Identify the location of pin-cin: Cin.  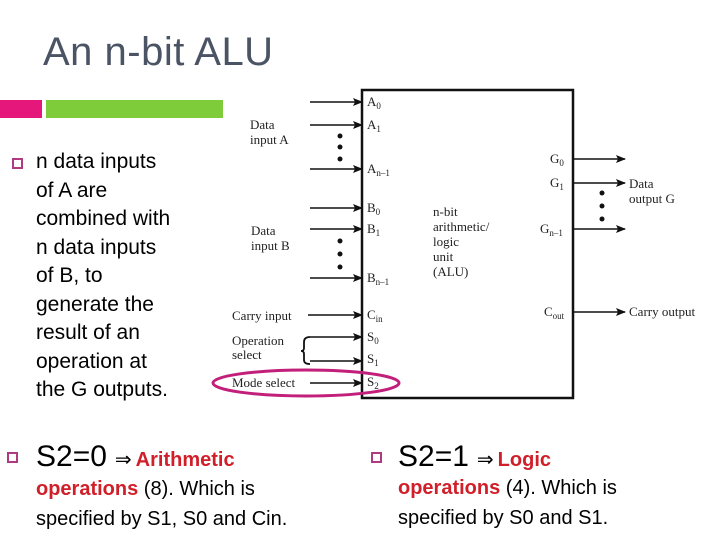
(375, 315).